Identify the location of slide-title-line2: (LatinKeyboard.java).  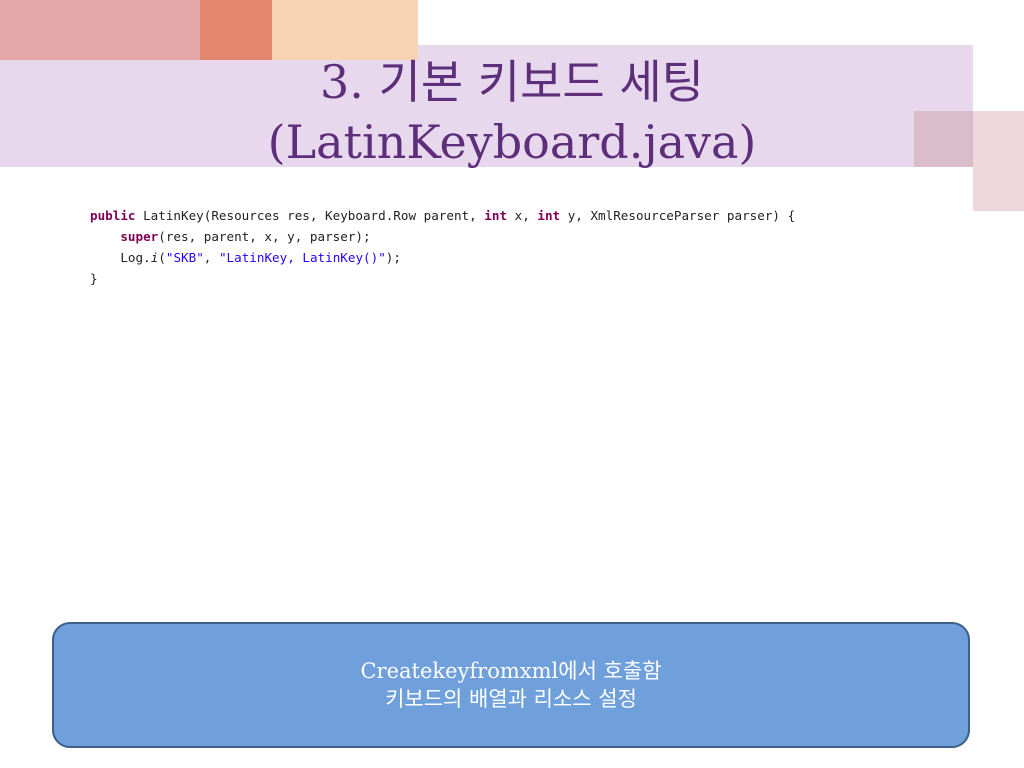
(512, 142).